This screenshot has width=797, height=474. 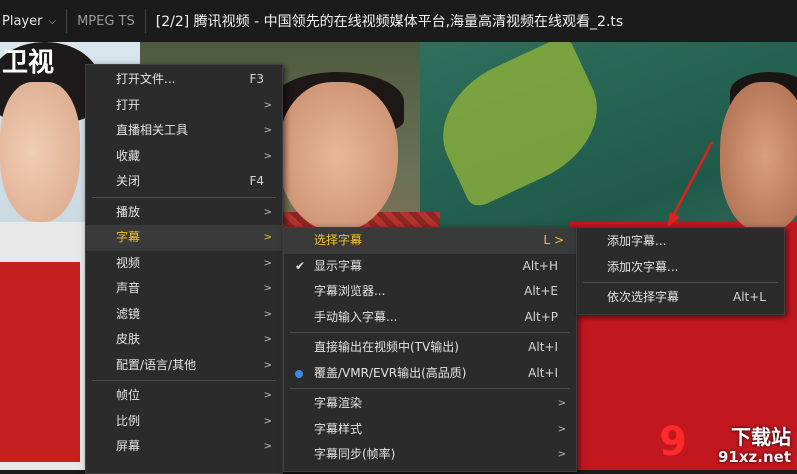 What do you see at coordinates (184, 315) in the screenshot?
I see `menu-item-filters: 滤镜 >` at bounding box center [184, 315].